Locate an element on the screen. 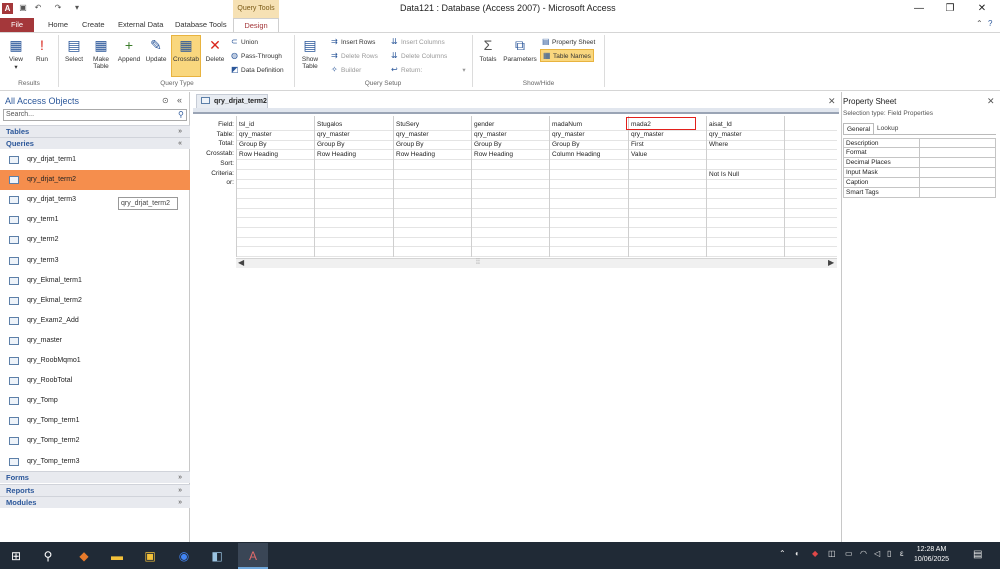 Image resolution: width=1000 pixels, height=569 pixels. grid-column: gender qry_master Group By Row Heading is located at coordinates (510, 186).